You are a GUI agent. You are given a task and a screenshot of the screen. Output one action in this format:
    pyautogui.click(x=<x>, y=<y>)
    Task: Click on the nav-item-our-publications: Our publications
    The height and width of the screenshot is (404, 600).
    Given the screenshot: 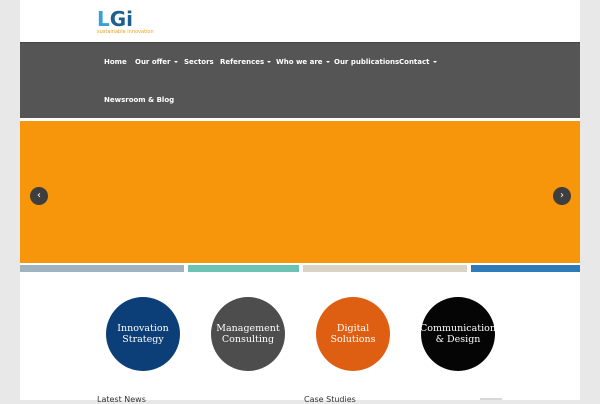 What is the action you would take?
    pyautogui.click(x=366, y=62)
    